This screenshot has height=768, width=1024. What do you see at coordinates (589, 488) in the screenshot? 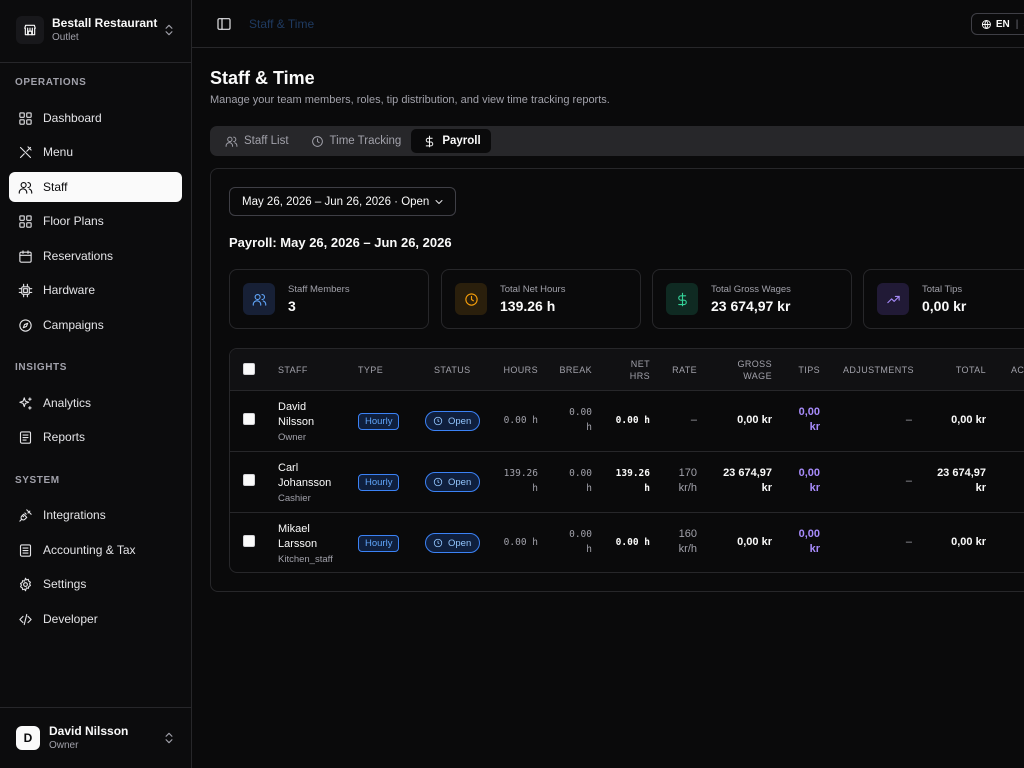
I see `break-line: h` at bounding box center [589, 488].